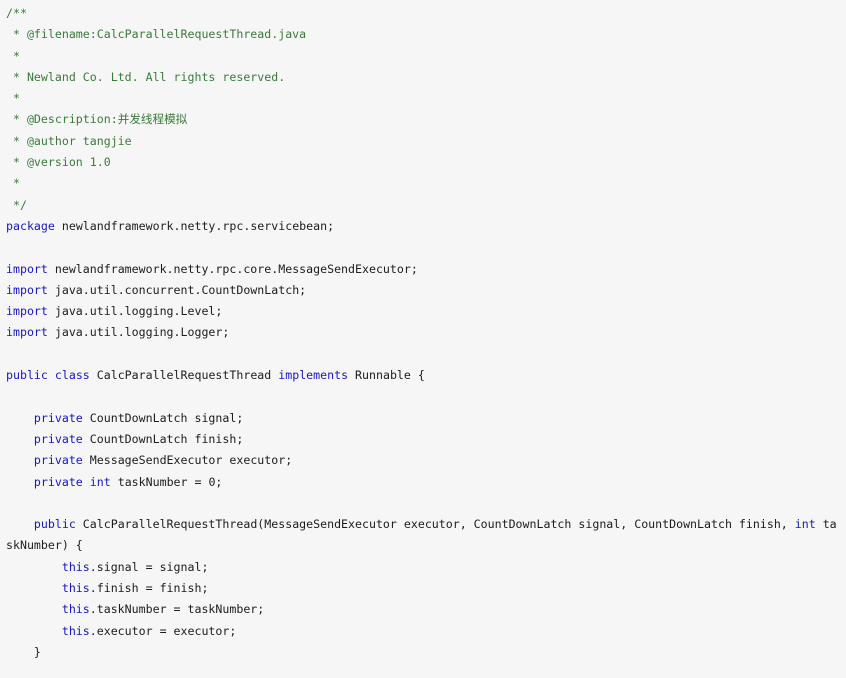 This screenshot has width=846, height=678. I want to click on code-line: * @version 1.0, so click(426, 162).